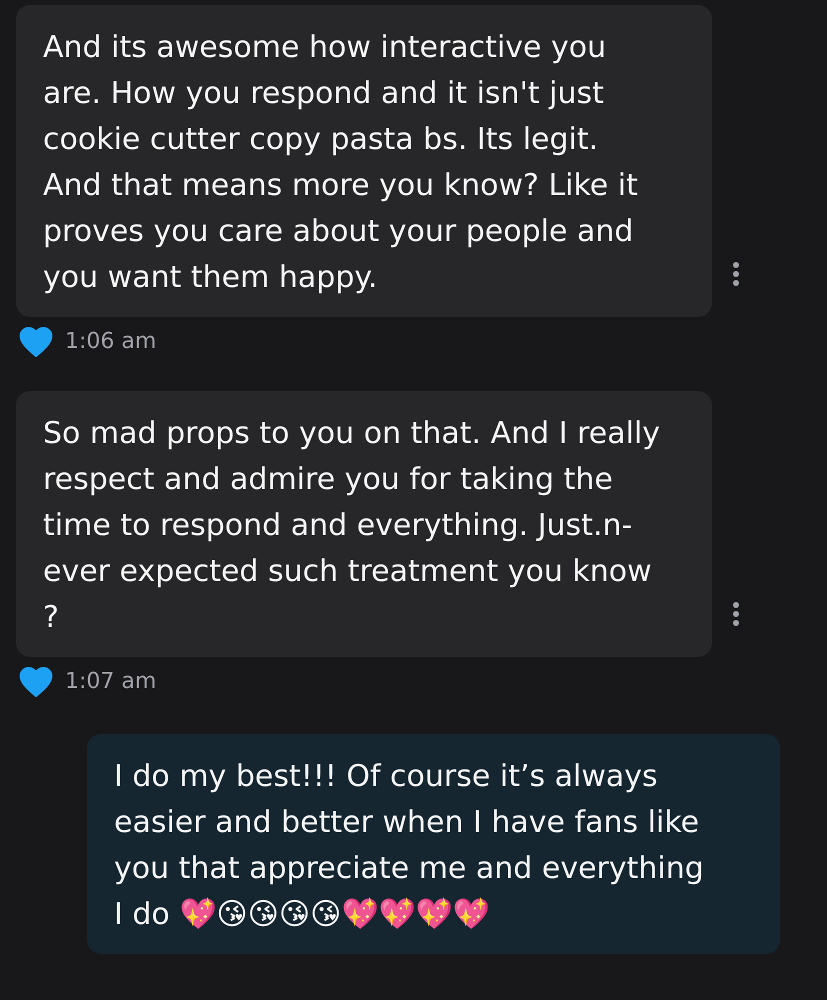  What do you see at coordinates (110, 682) in the screenshot?
I see `message-time: 1:07 am` at bounding box center [110, 682].